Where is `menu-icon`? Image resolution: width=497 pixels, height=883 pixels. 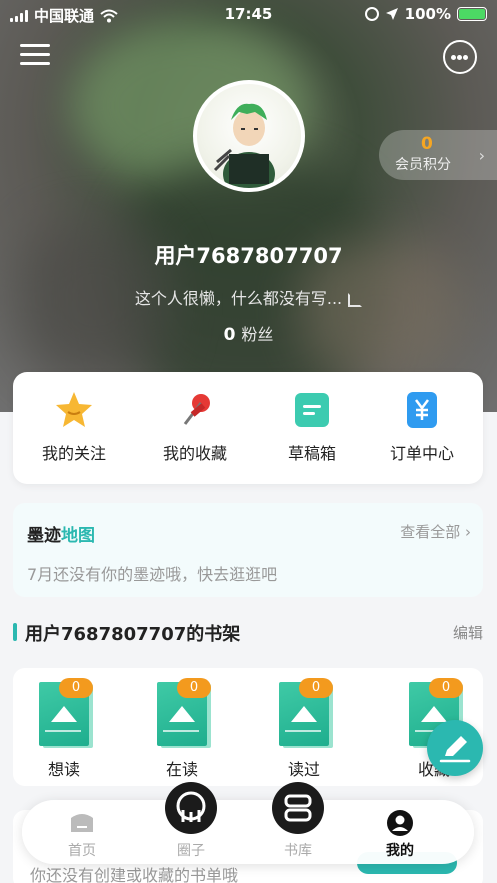
menu-icon is located at coordinates (35, 55).